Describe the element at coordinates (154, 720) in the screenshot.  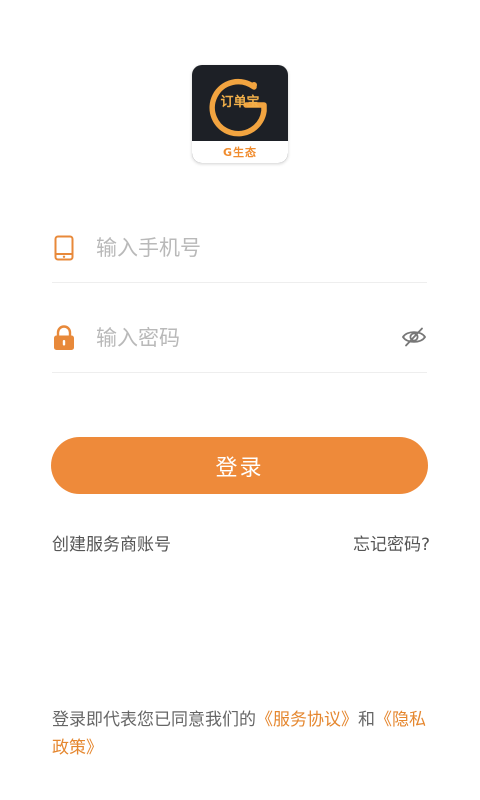
I see `agreement-prefix: 登录即代表您已同意我们的` at that location.